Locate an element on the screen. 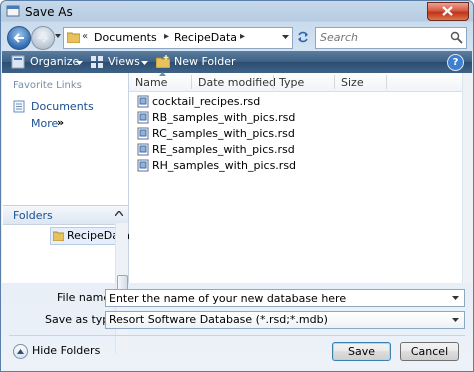  save-button: Save is located at coordinates (361, 351).